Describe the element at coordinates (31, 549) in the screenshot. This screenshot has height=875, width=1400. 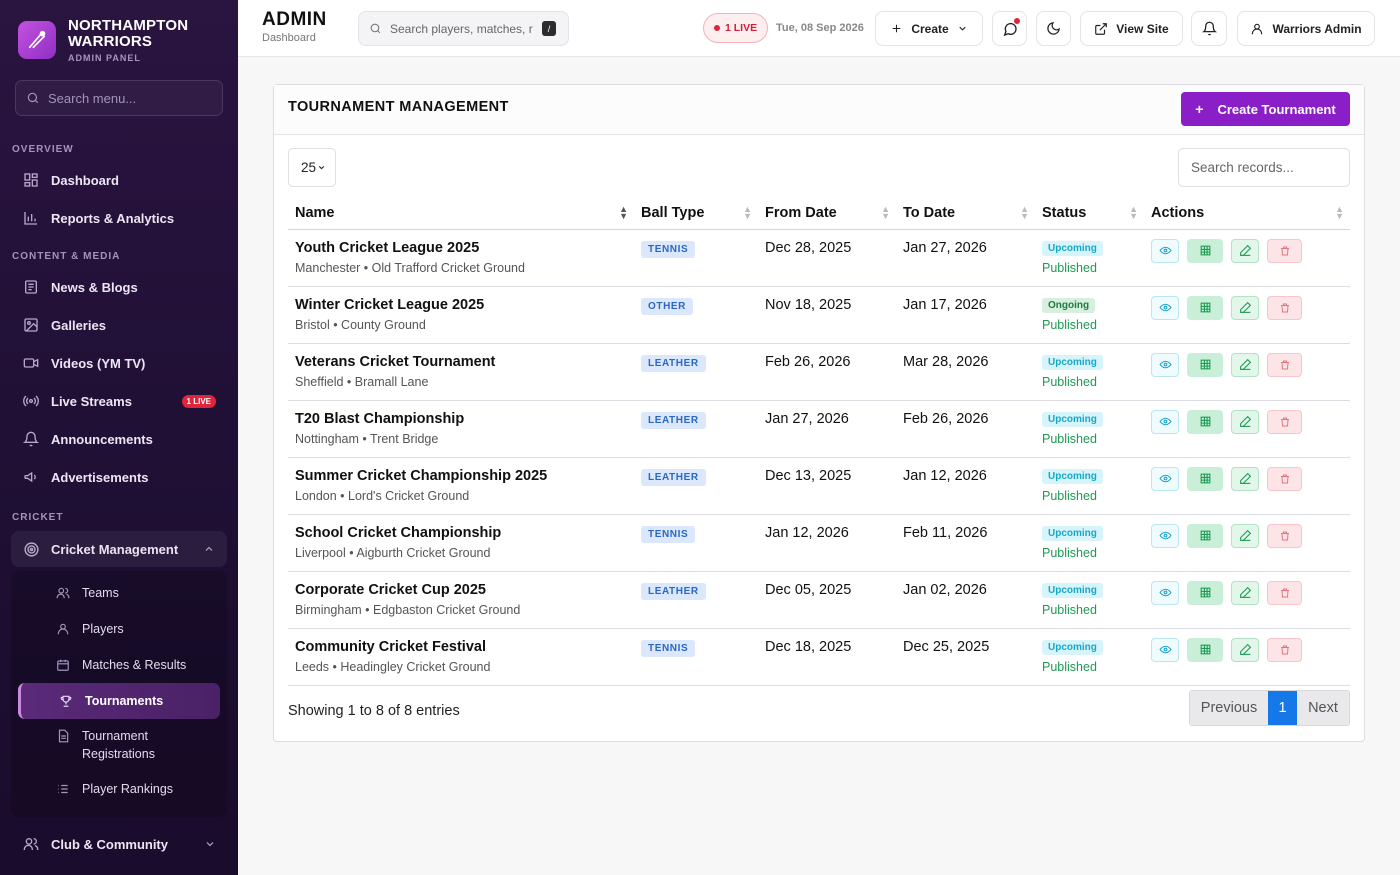
I see `target-icon` at that location.